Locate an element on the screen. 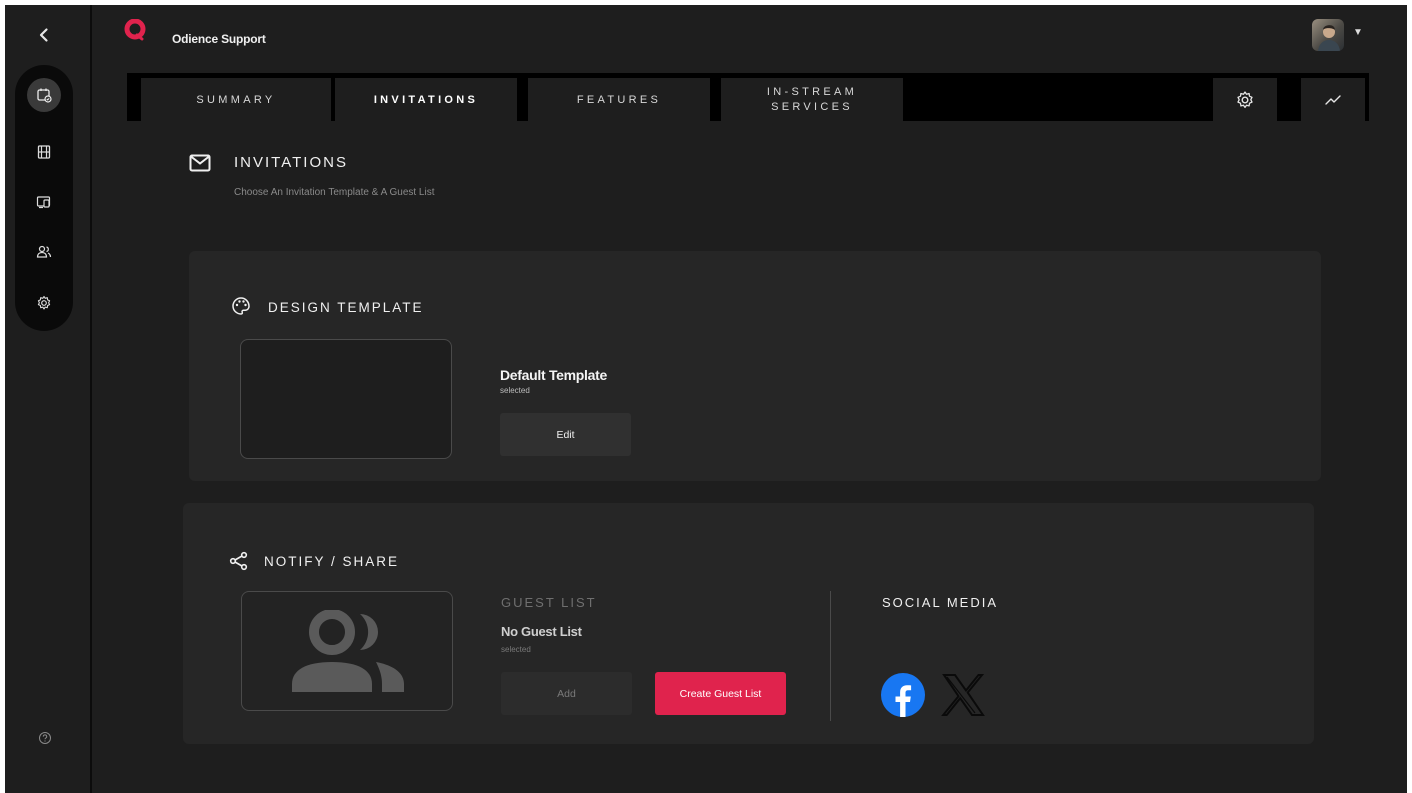 The height and width of the screenshot is (793, 1412). rail-item-devices is located at coordinates (44, 202).